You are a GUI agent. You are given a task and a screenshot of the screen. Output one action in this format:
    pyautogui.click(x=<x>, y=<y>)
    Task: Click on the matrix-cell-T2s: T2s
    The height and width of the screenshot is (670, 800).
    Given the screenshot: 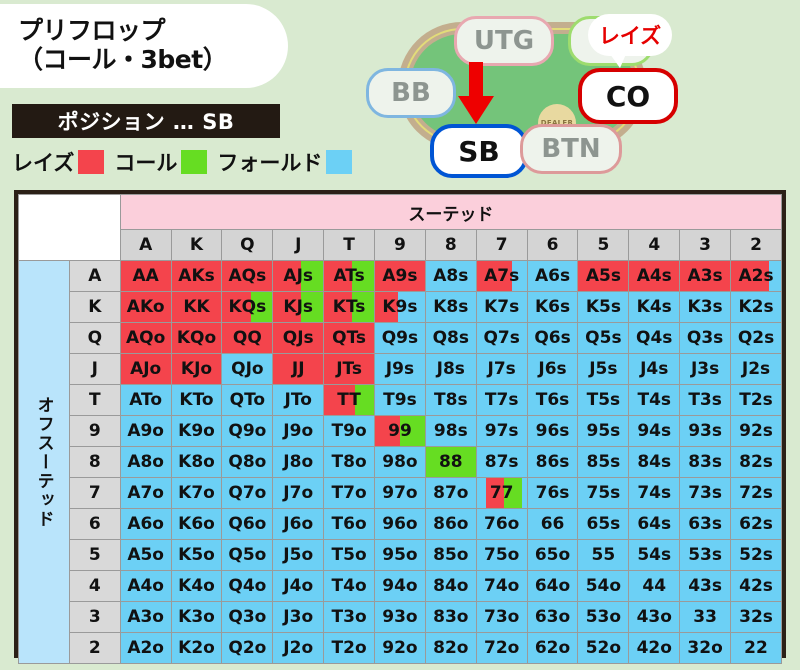 What is the action you would take?
    pyautogui.click(x=756, y=400)
    